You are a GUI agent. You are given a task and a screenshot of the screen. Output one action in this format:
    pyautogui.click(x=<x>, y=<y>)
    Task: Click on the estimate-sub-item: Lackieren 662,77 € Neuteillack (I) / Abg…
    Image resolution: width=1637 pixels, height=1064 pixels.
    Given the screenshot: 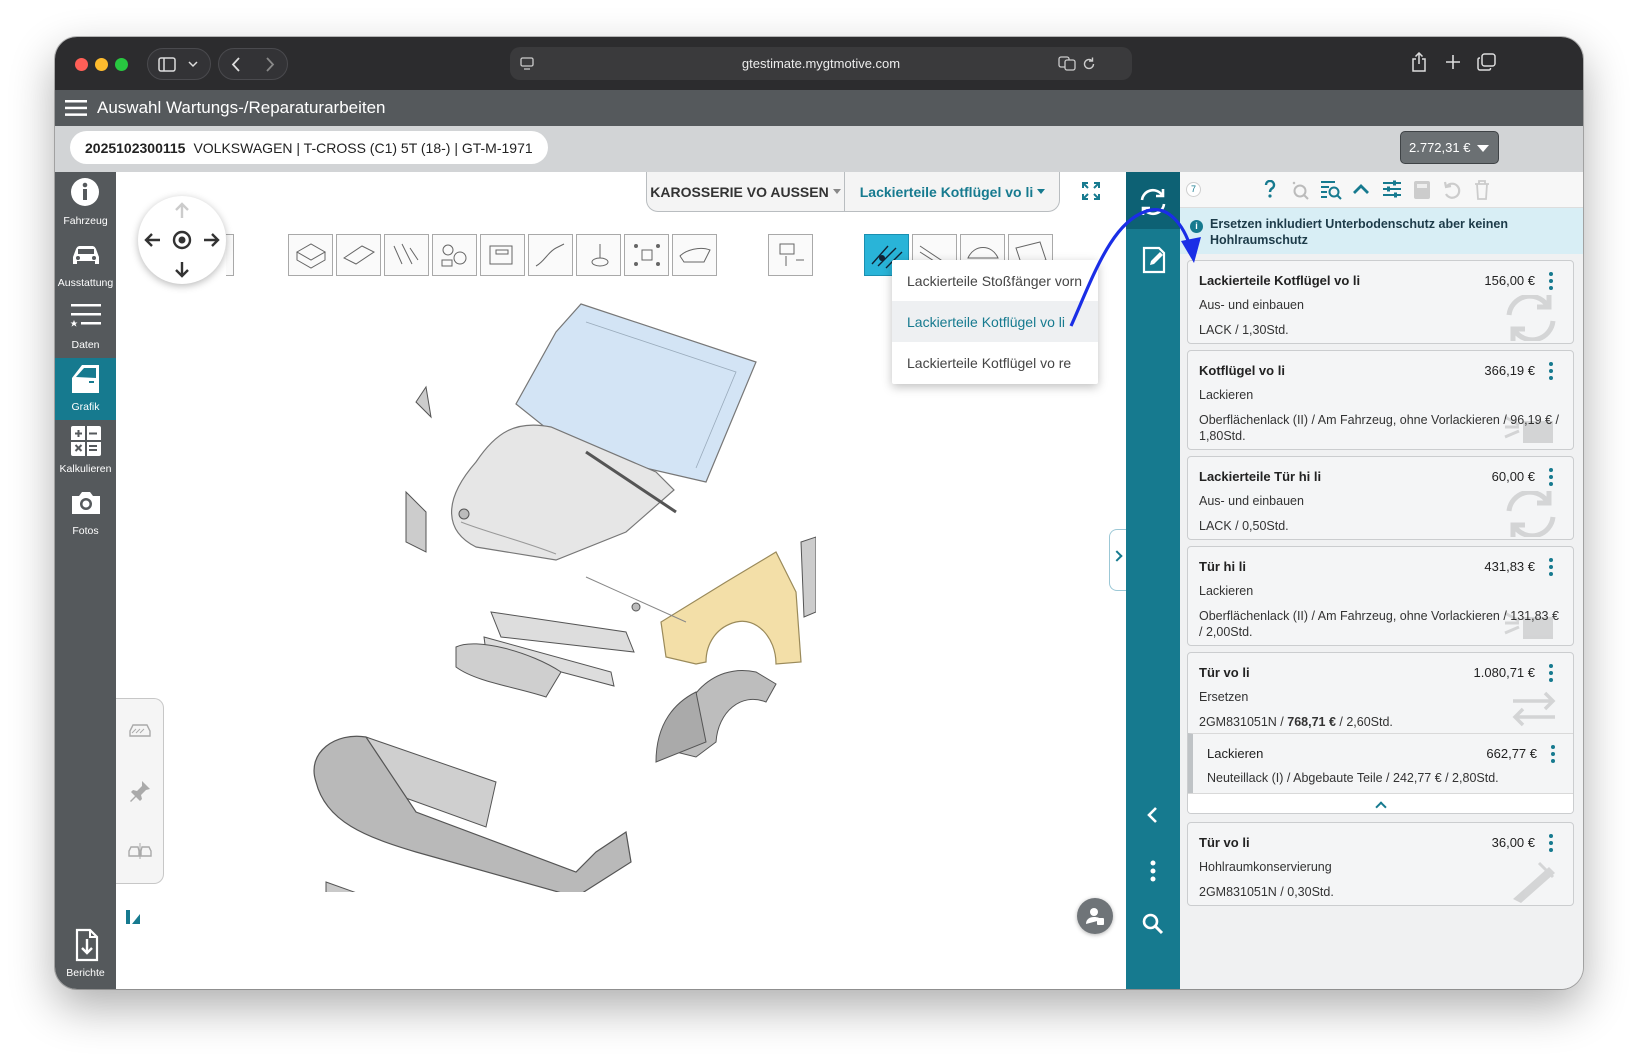 What is the action you would take?
    pyautogui.click(x=1380, y=763)
    